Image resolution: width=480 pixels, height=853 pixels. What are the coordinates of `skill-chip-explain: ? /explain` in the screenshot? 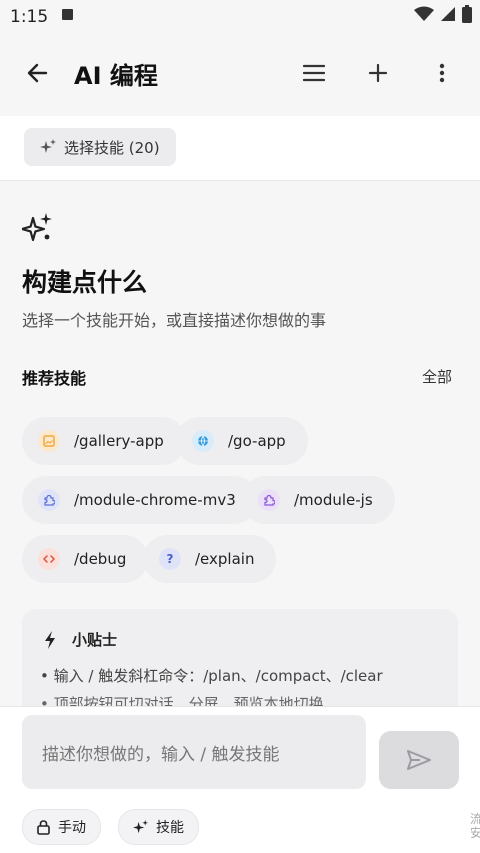 It's located at (210, 559).